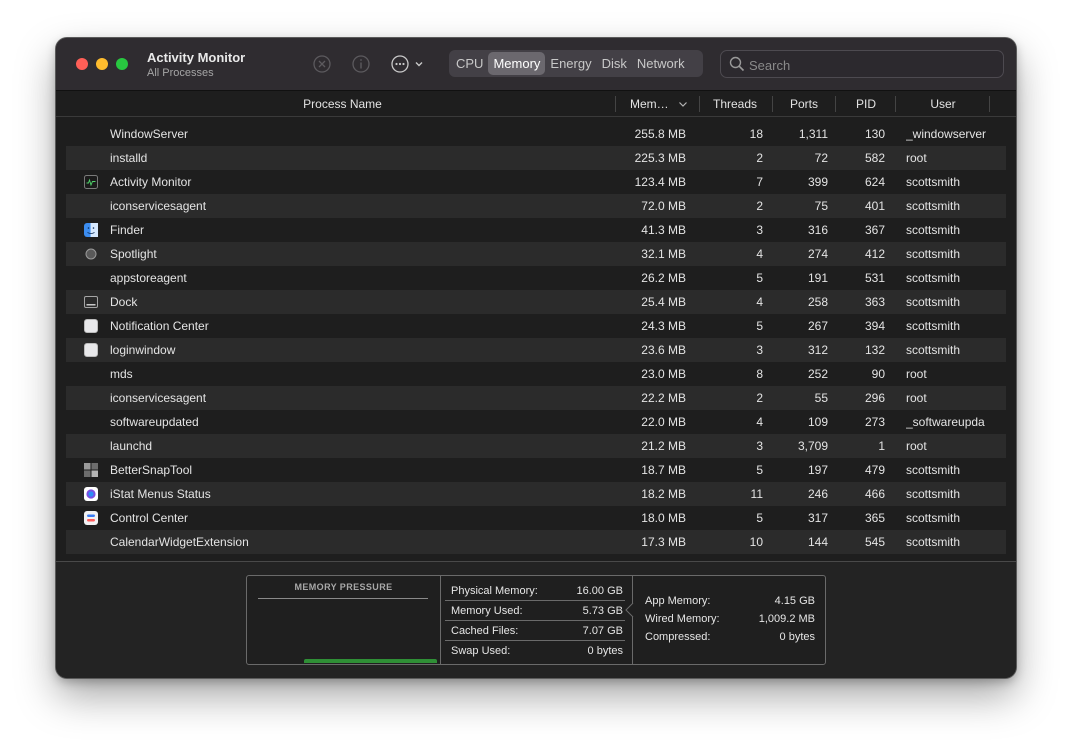 This screenshot has width=1072, height=752. Describe the element at coordinates (154, 422) in the screenshot. I see `process-name: softwareupdated` at that location.